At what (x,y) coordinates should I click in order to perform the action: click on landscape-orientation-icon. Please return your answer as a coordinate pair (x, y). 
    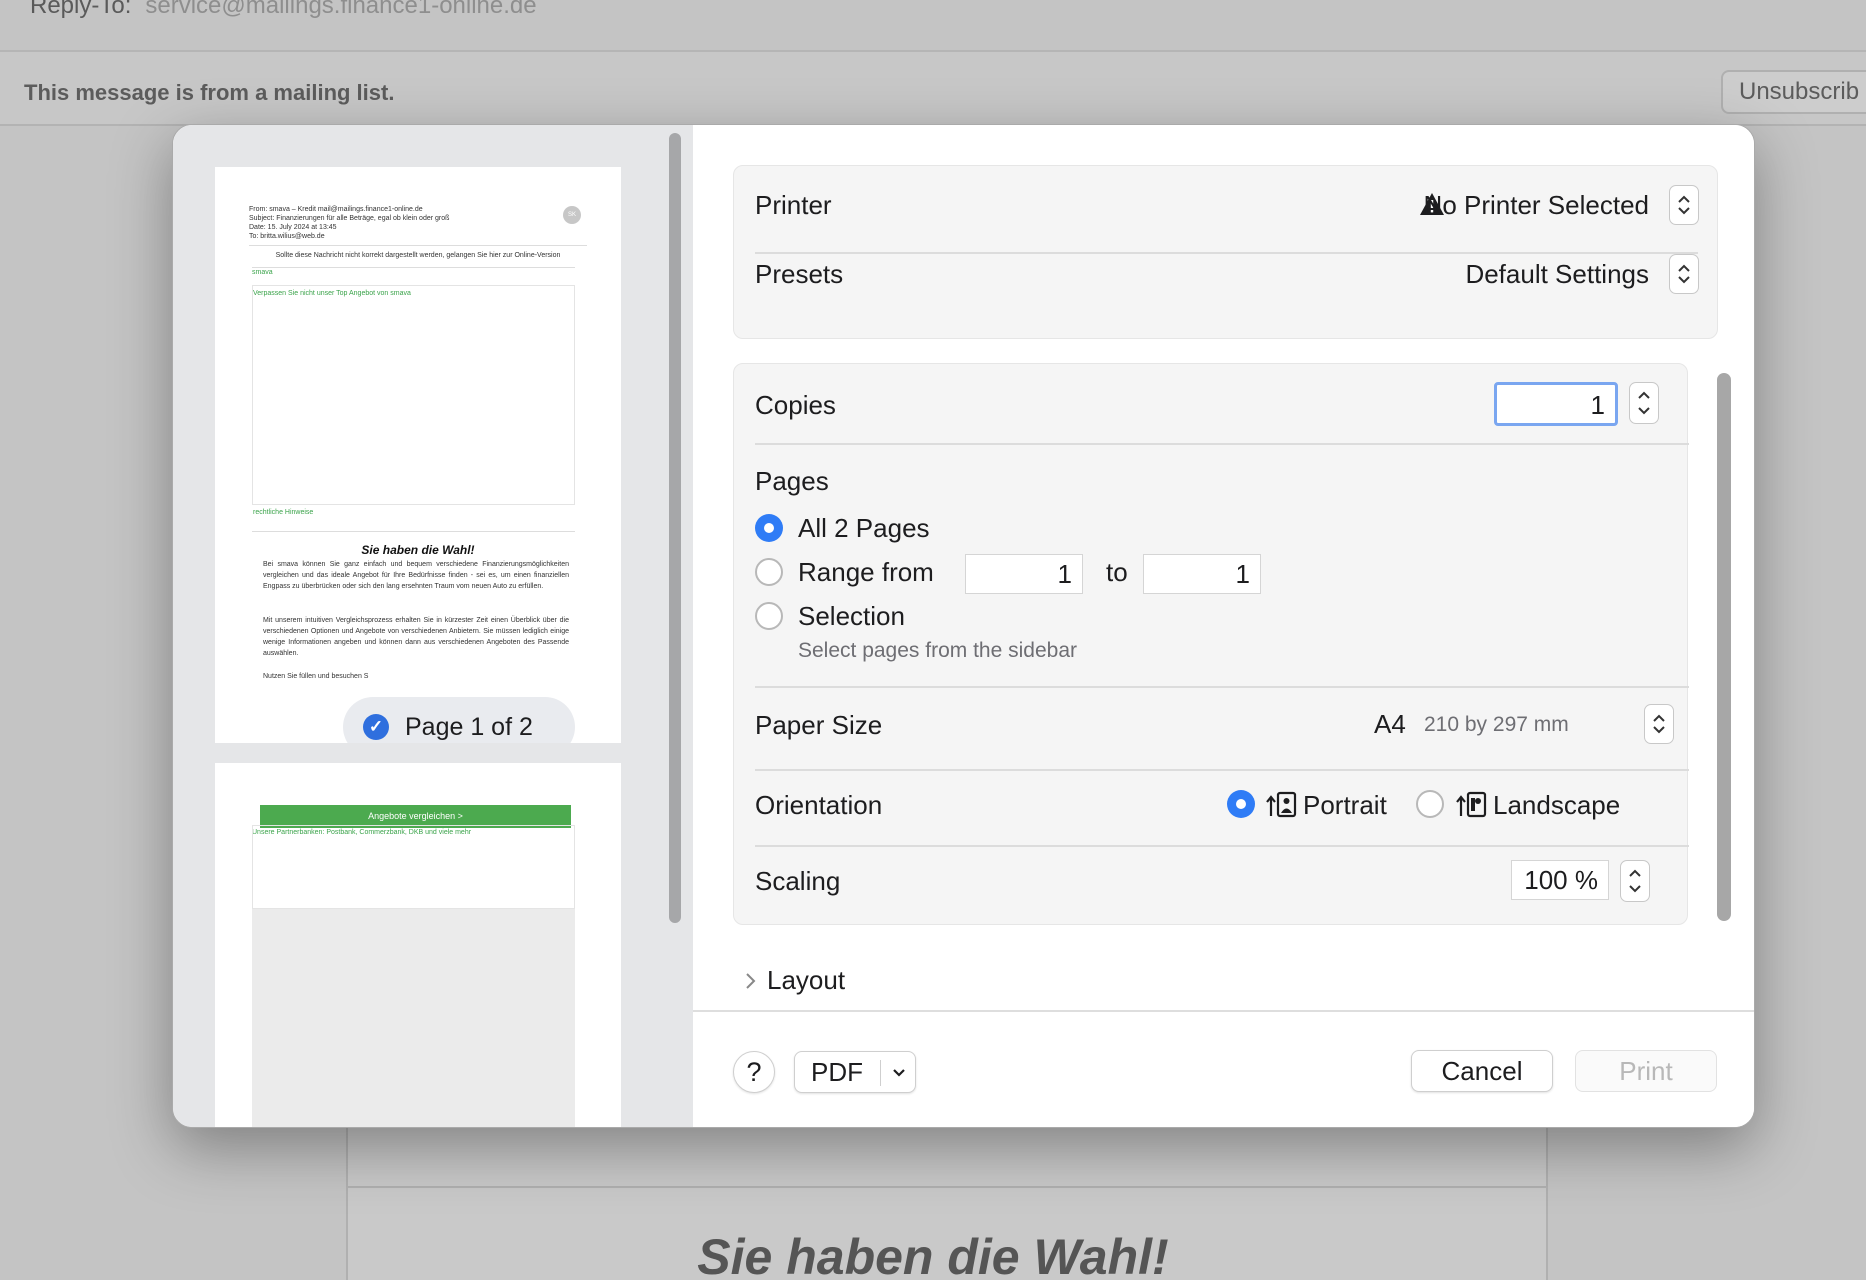
    Looking at the image, I should click on (1471, 804).